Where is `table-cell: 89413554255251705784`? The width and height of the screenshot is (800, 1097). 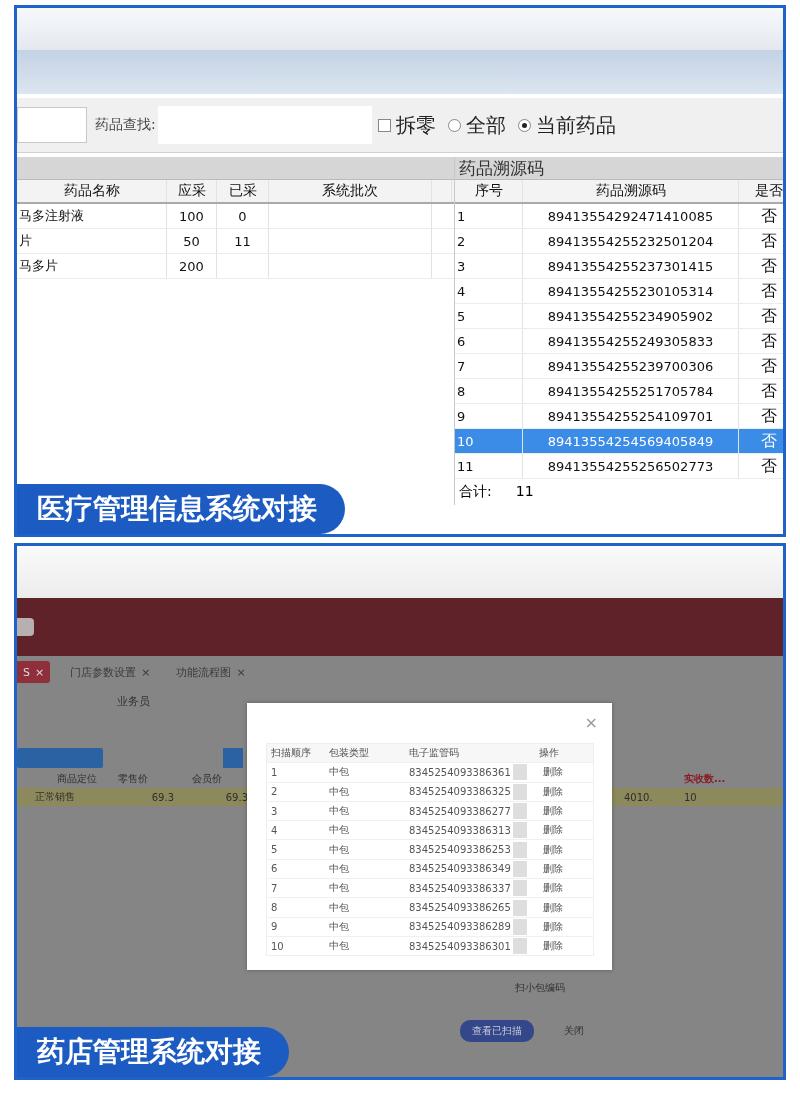 table-cell: 89413554255251705784 is located at coordinates (631, 391).